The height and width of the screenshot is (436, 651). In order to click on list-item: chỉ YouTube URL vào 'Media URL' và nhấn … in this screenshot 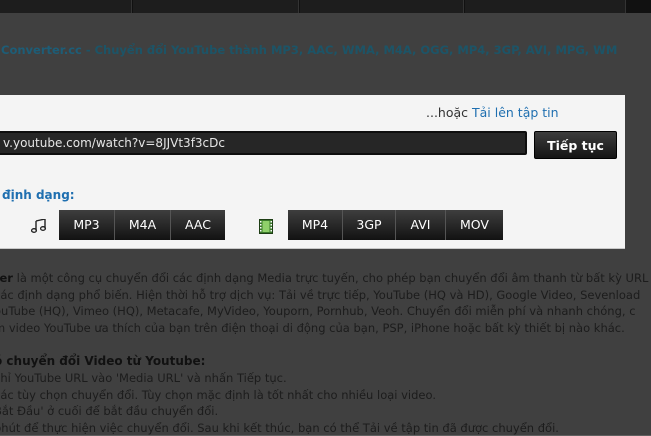, I will do `click(279, 378)`.